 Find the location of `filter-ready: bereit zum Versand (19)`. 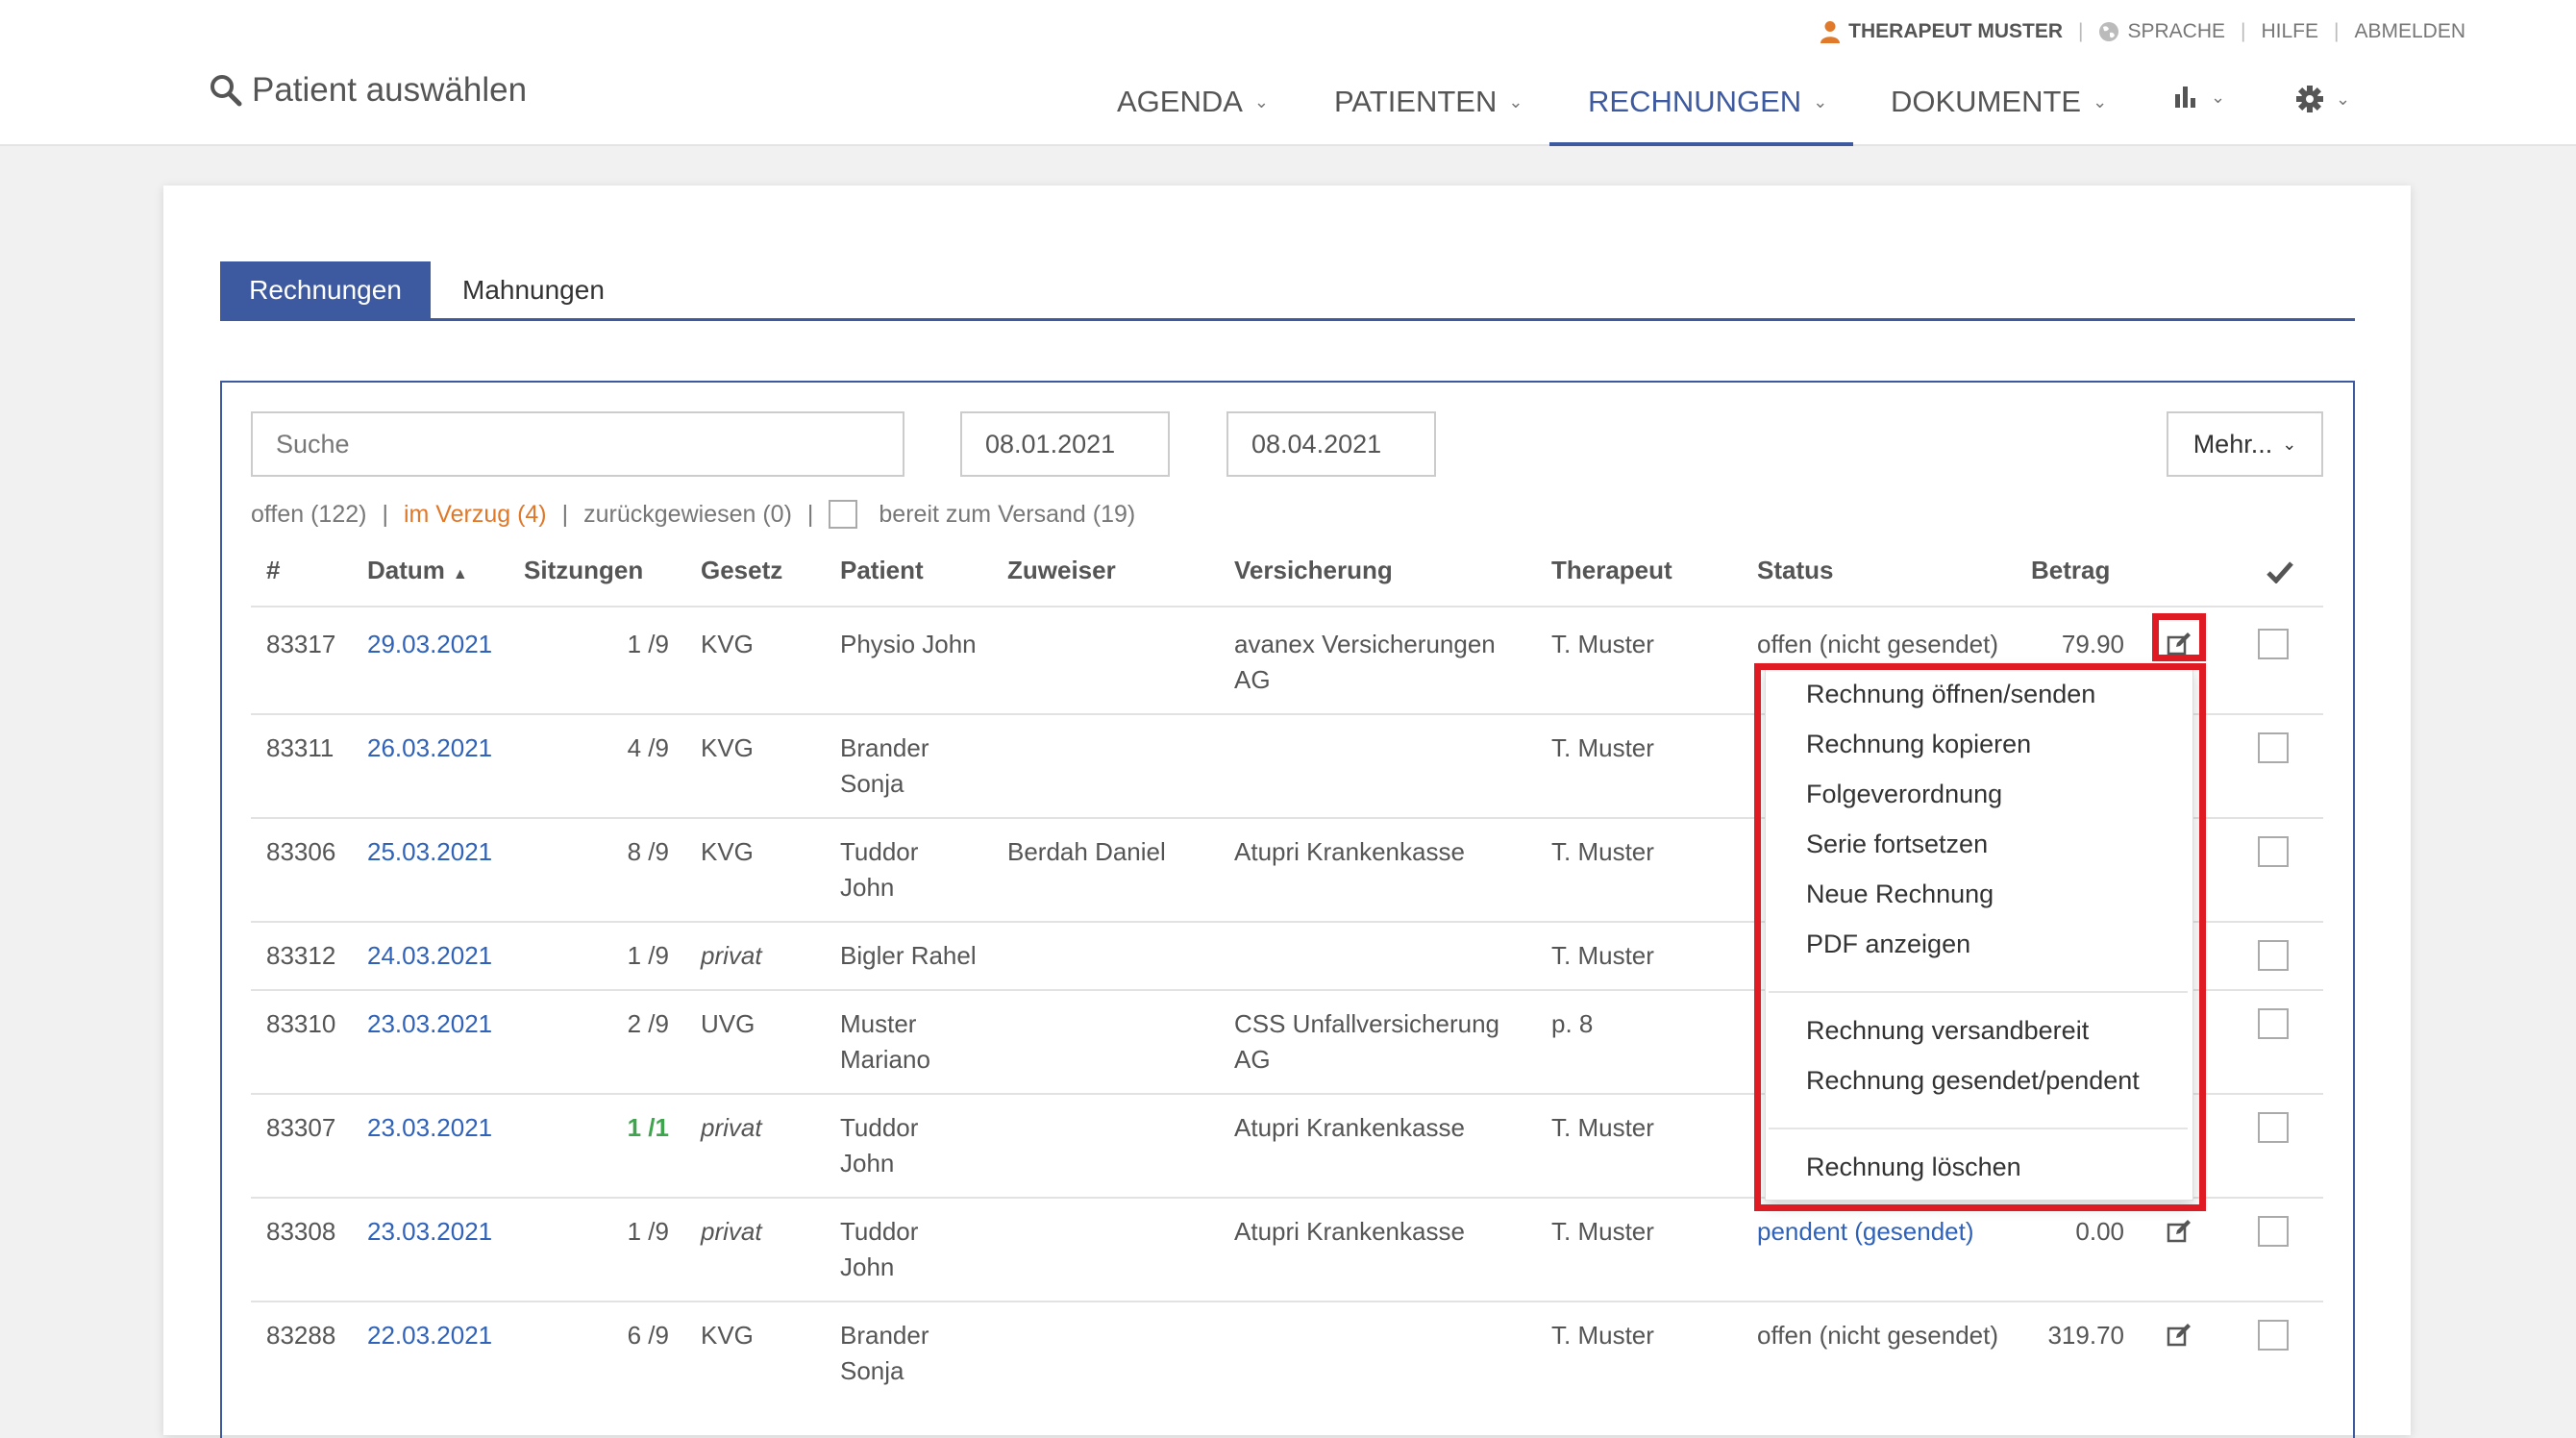

filter-ready: bereit zum Versand (19) is located at coordinates (1007, 515).